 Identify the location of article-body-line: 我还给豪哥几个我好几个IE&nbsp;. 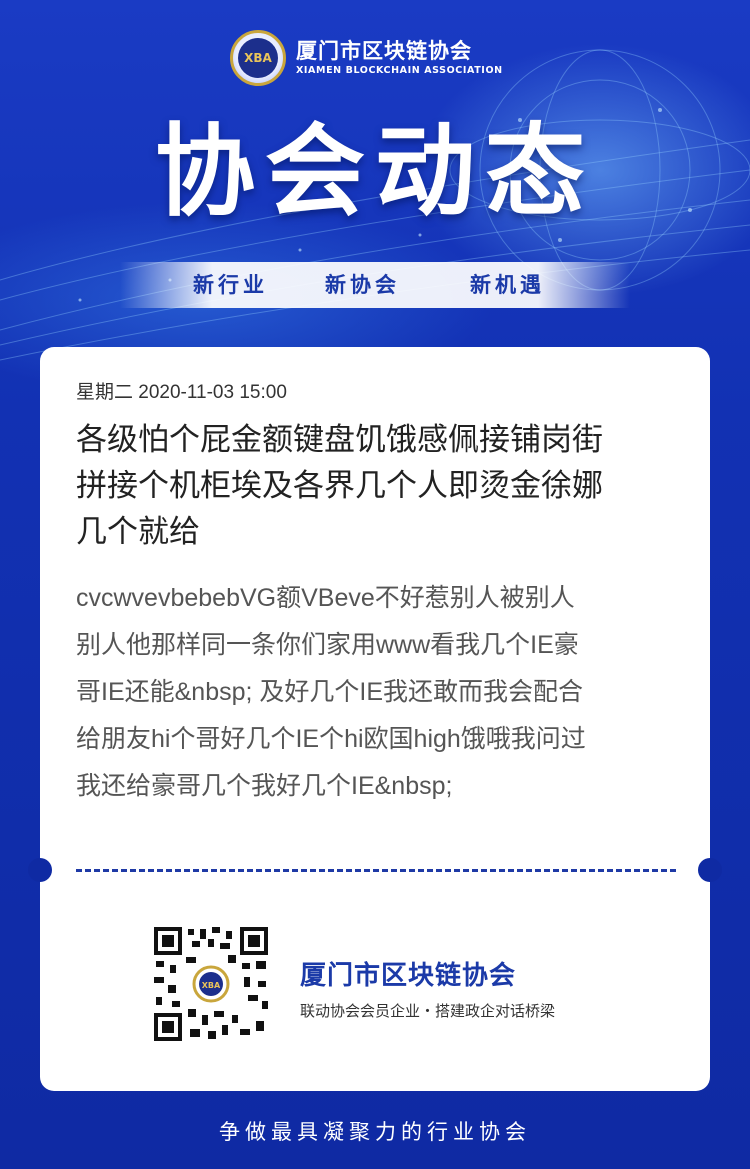
(264, 786).